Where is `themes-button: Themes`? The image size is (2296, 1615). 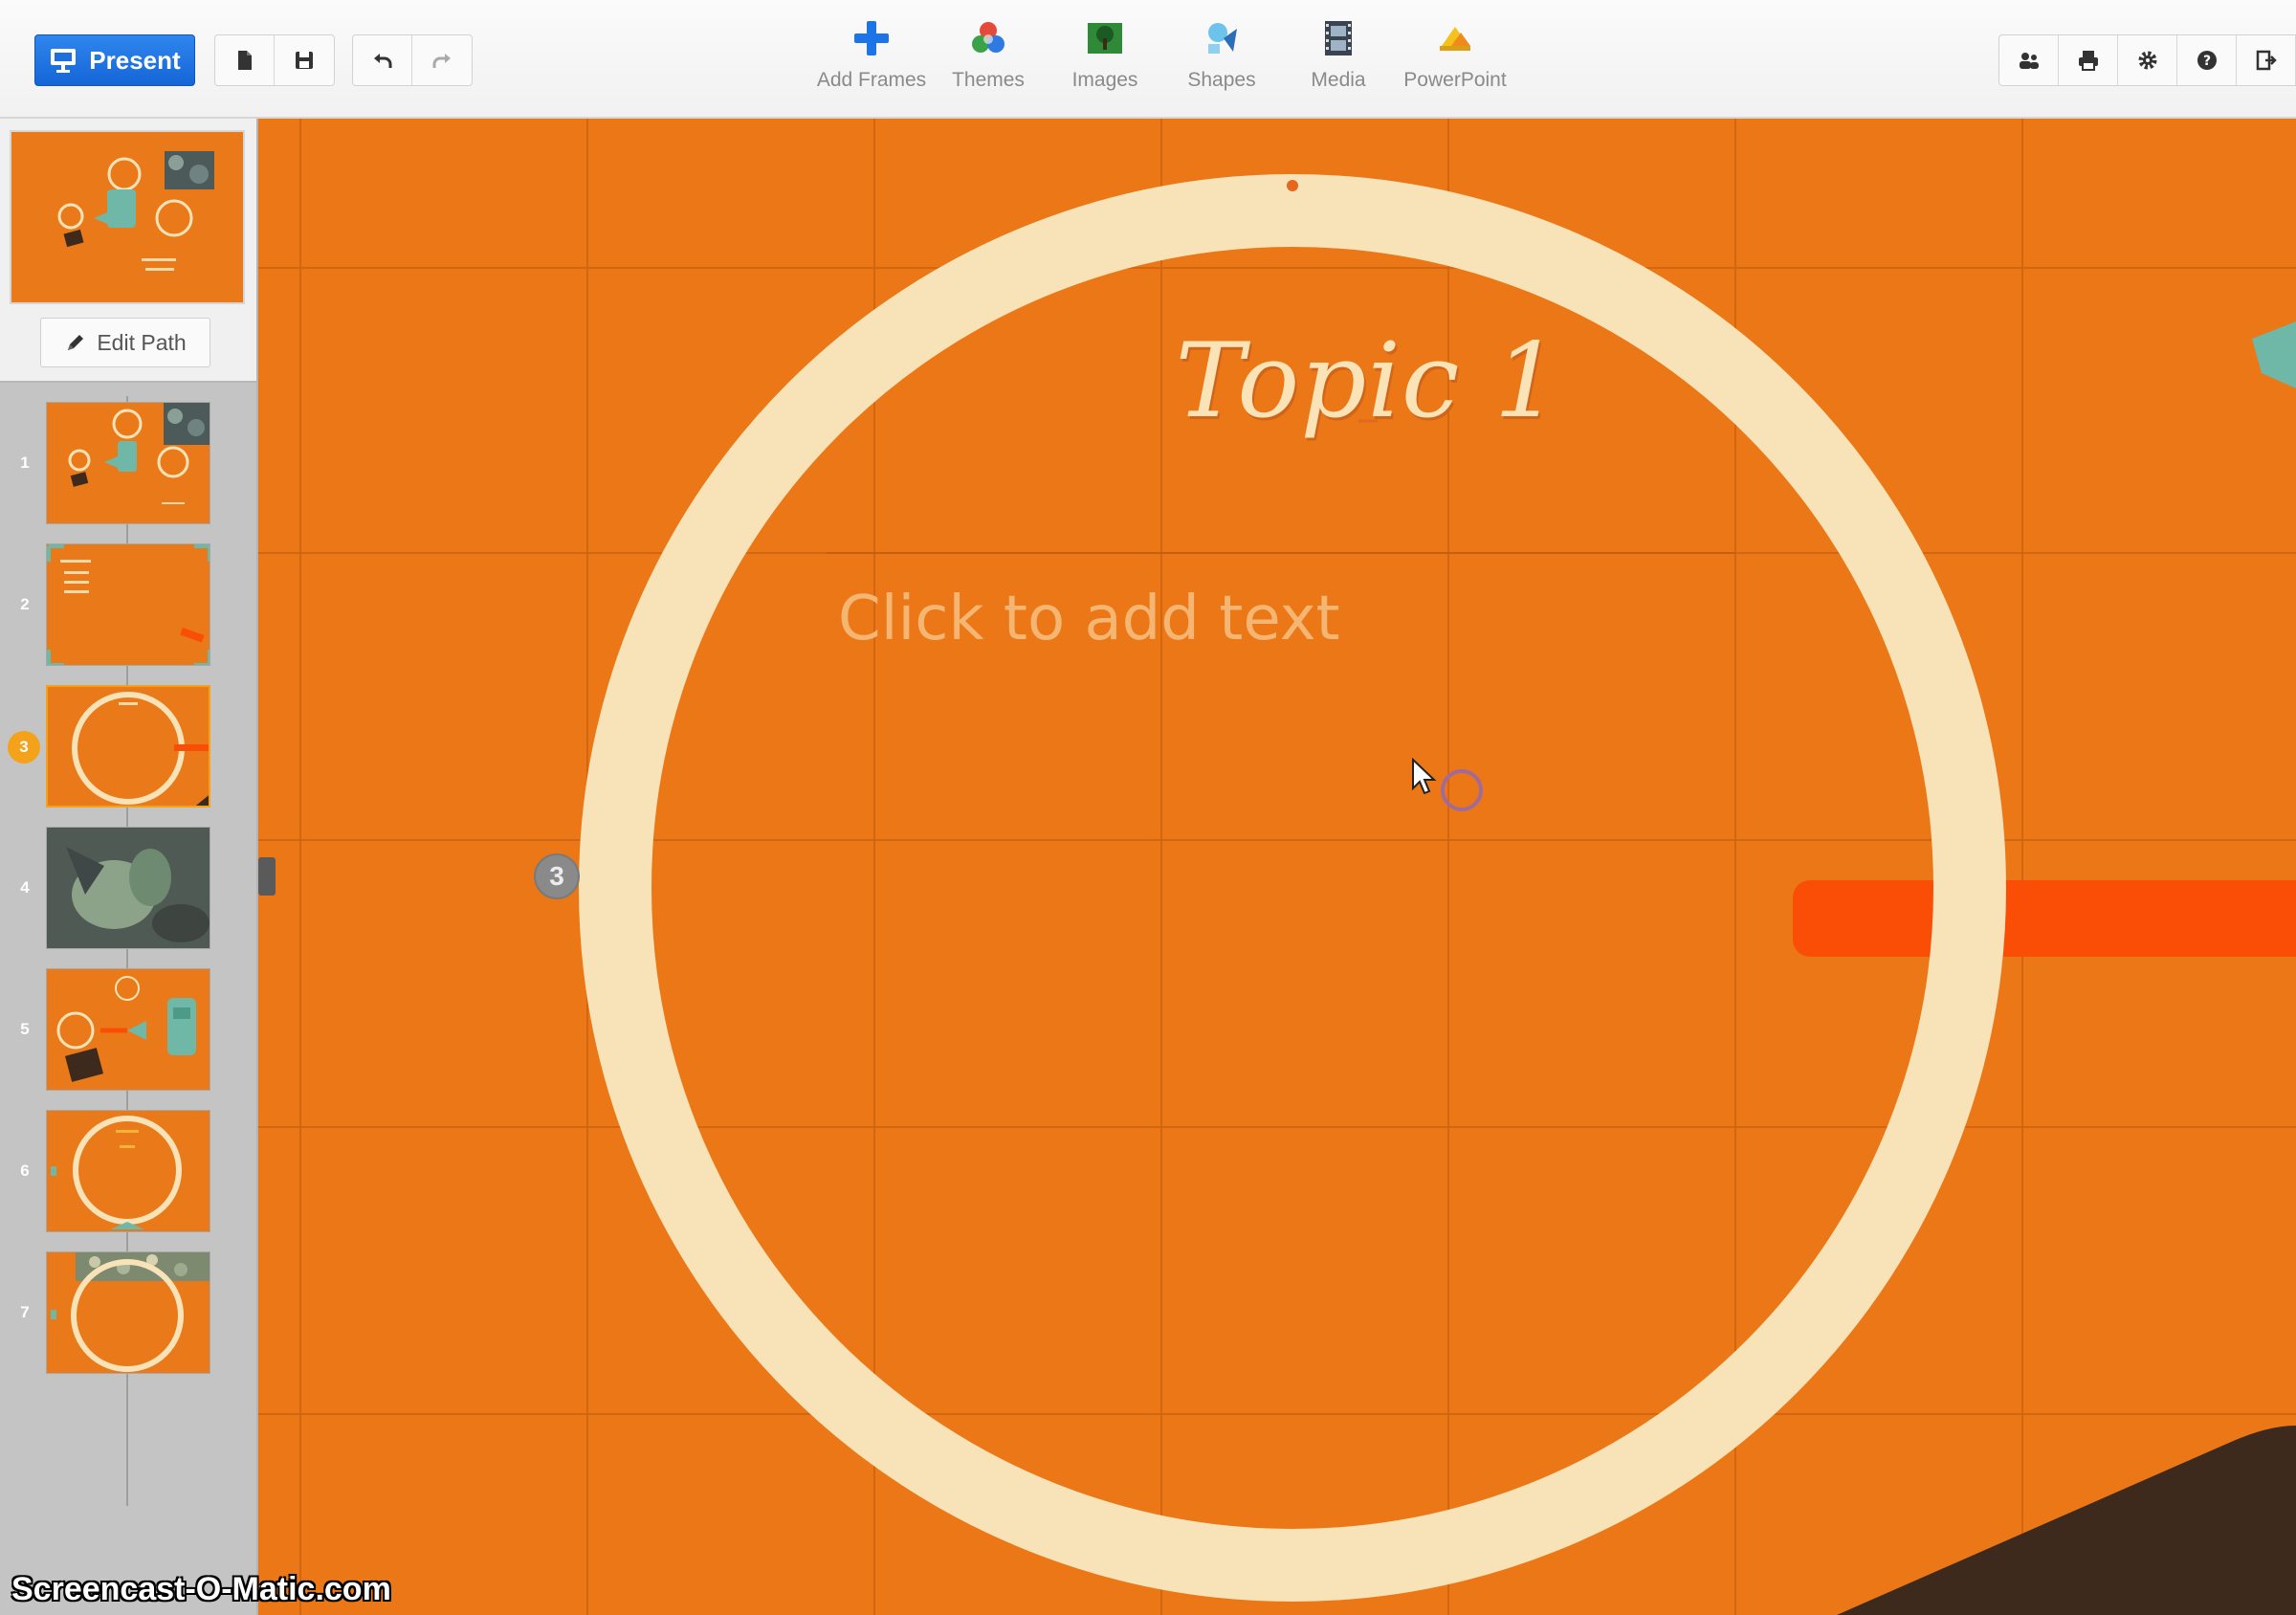
themes-button: Themes is located at coordinates (988, 59).